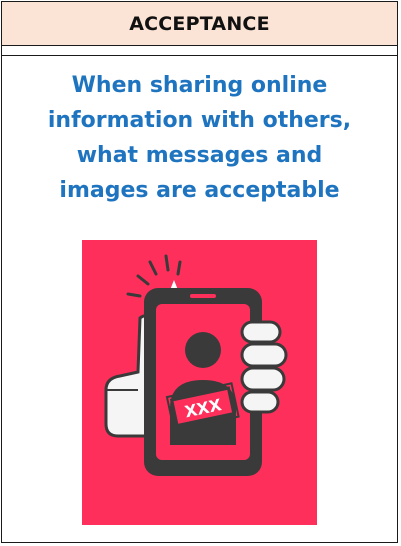 The image size is (401, 546). I want to click on card-title: ACCEPTANCE, so click(199, 23).